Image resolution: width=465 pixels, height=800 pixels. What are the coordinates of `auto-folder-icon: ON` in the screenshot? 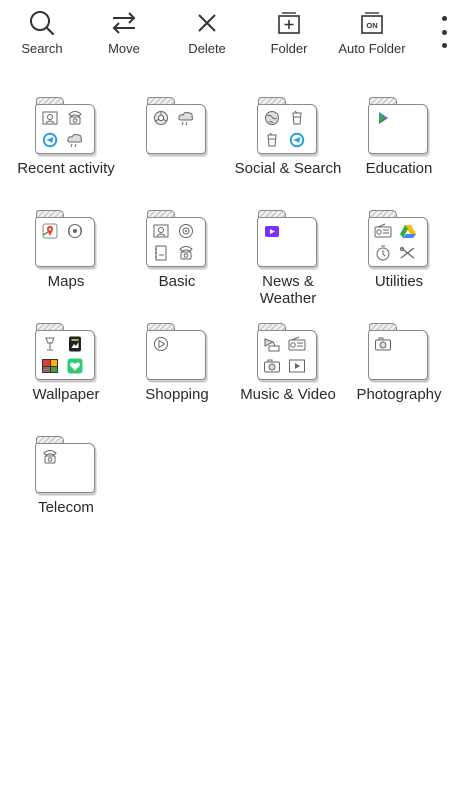 It's located at (372, 23).